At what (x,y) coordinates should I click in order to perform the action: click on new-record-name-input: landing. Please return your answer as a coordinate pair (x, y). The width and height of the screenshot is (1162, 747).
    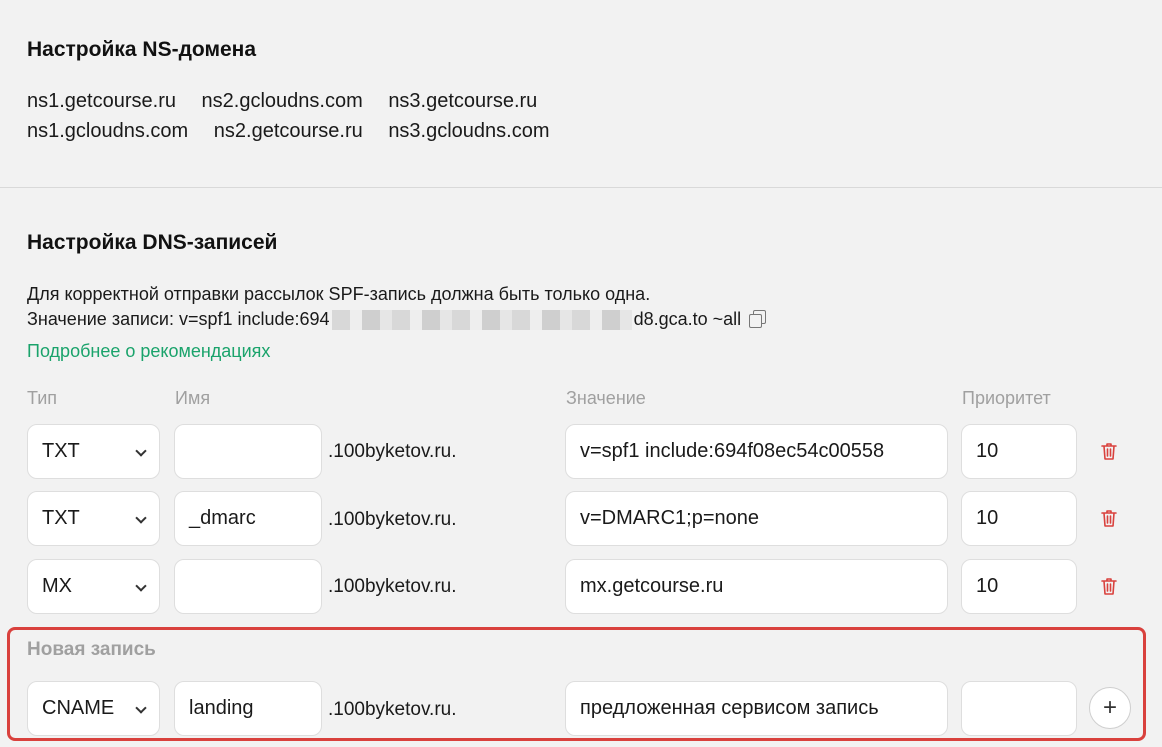
    Looking at the image, I should click on (248, 708).